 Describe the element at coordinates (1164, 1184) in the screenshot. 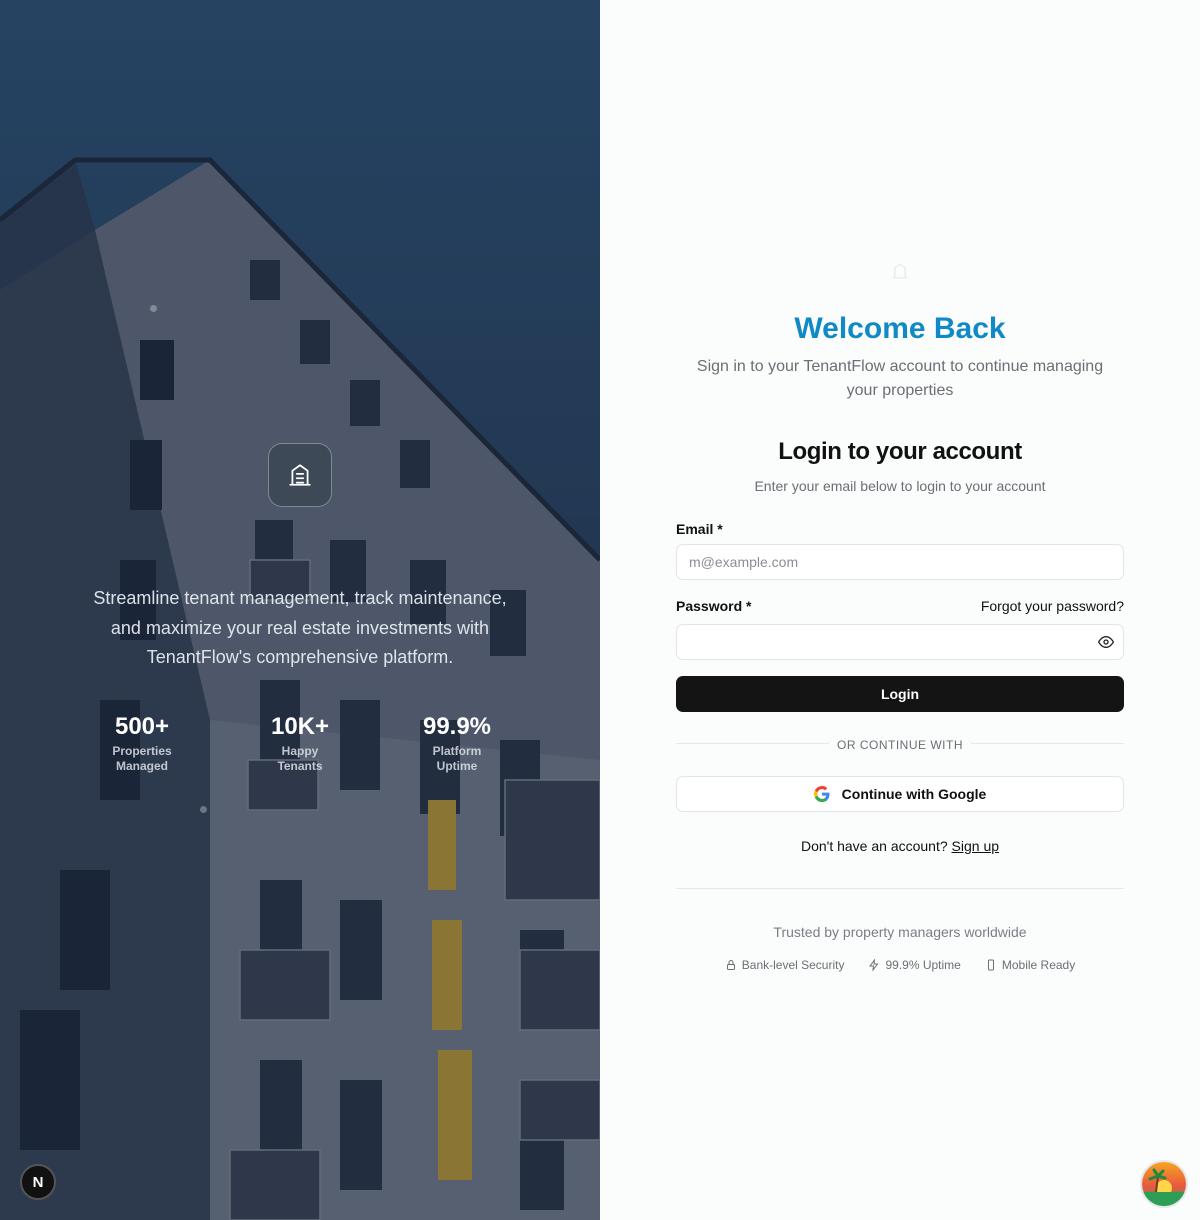

I see `avatar` at that location.